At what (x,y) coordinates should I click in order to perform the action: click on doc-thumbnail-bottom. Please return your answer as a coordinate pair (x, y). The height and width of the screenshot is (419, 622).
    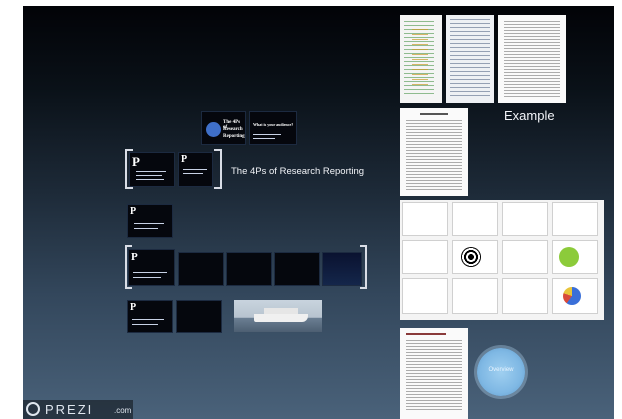
    Looking at the image, I should click on (434, 373).